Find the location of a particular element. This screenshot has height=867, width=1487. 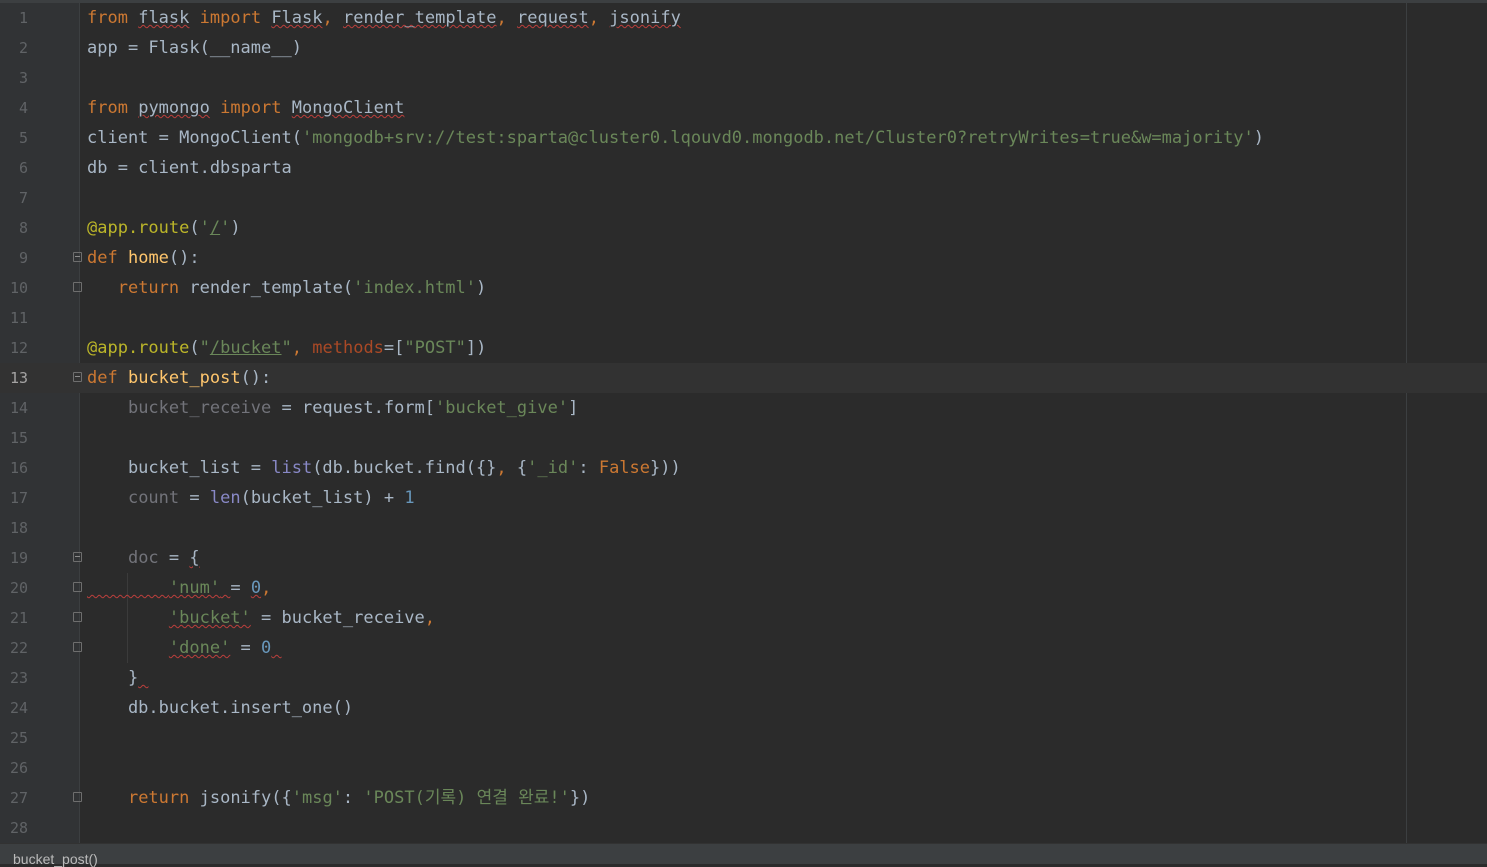

code-line: 24 db.bucket.insert_one() is located at coordinates (743, 708).